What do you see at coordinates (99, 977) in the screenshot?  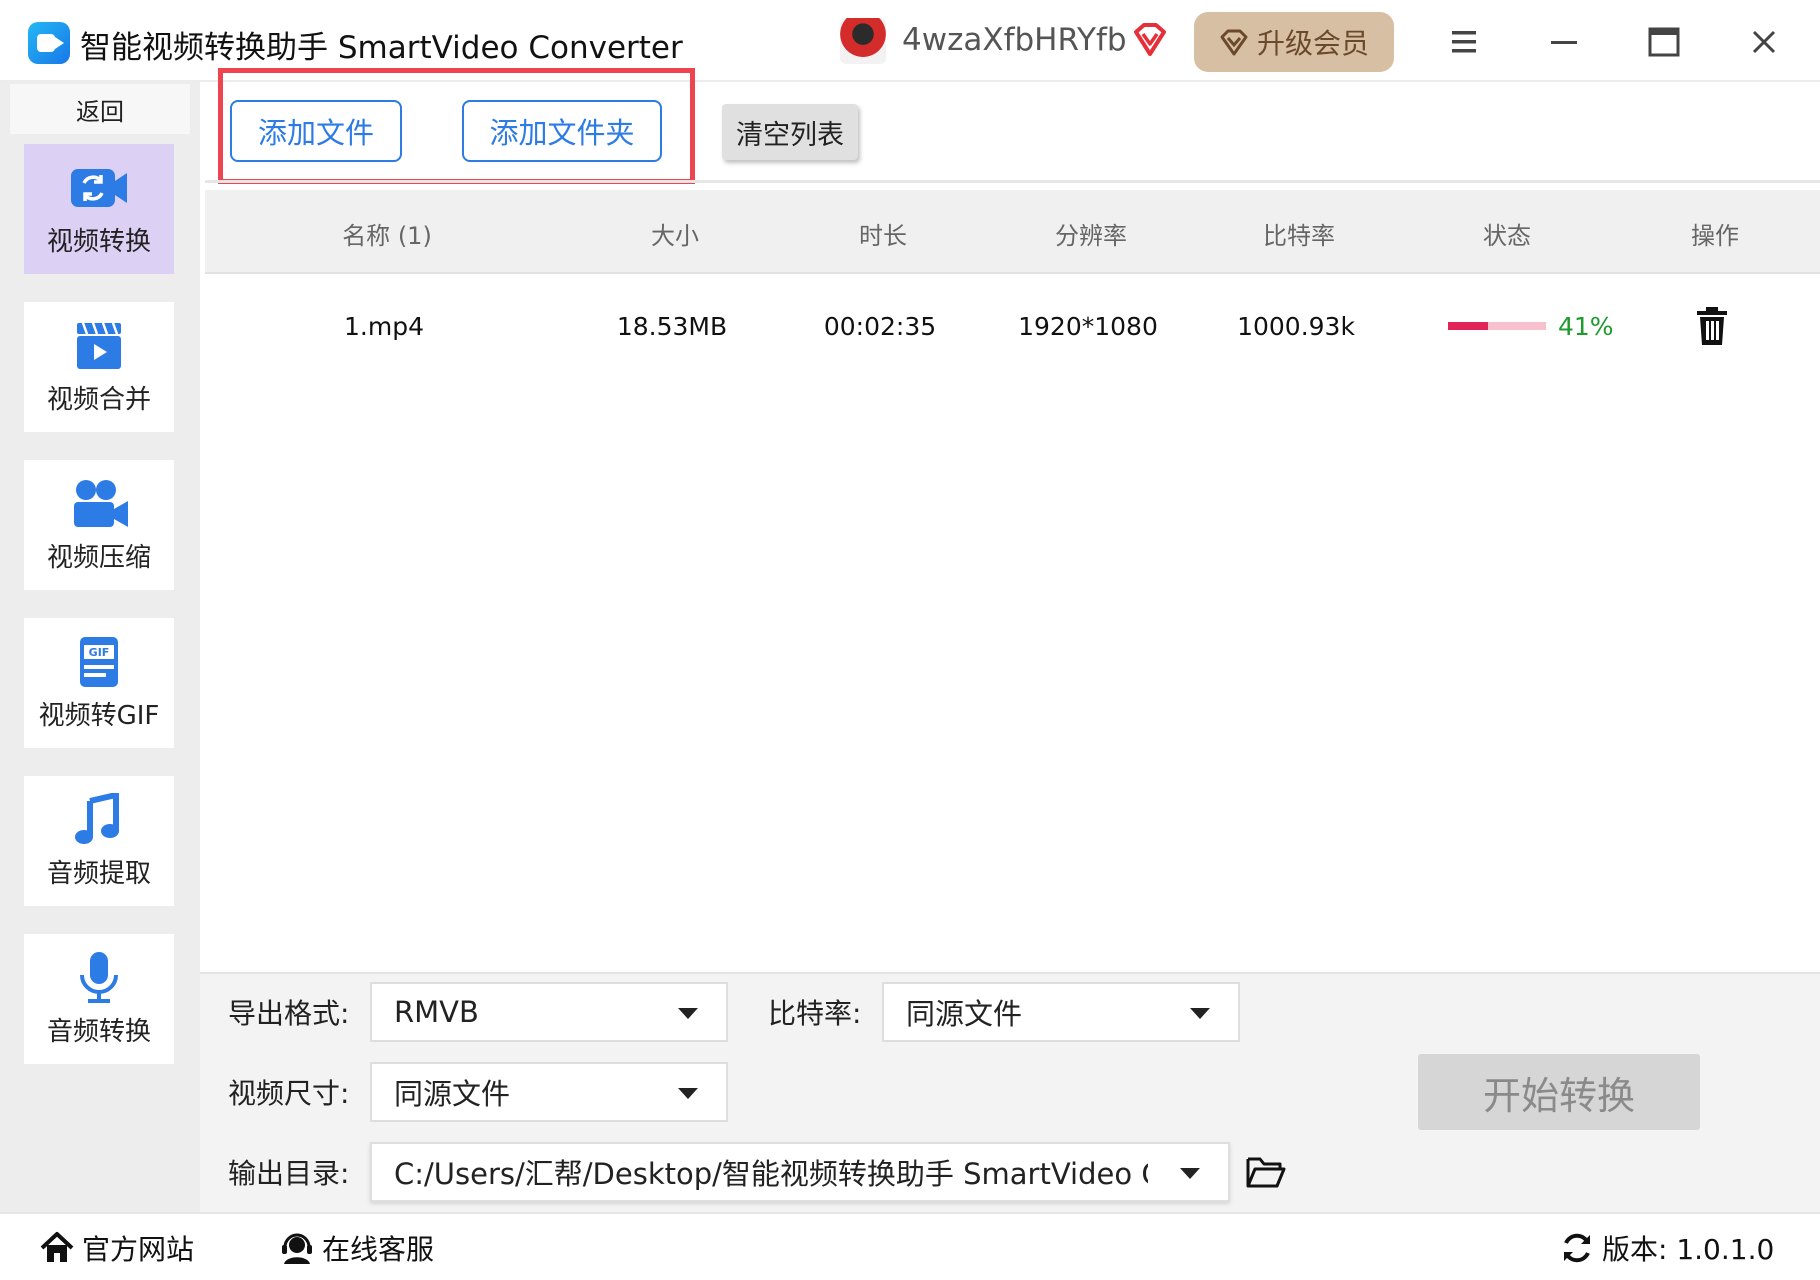 I see `microphone-icon` at bounding box center [99, 977].